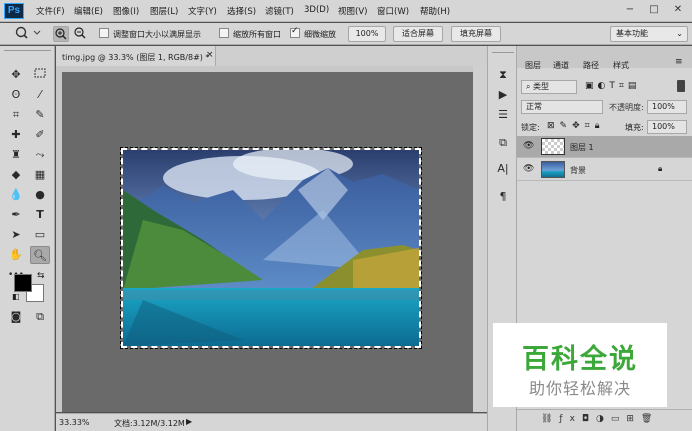 The image size is (692, 431). What do you see at coordinates (660, 168) in the screenshot?
I see `lock-icon: 🔒︎` at bounding box center [660, 168].